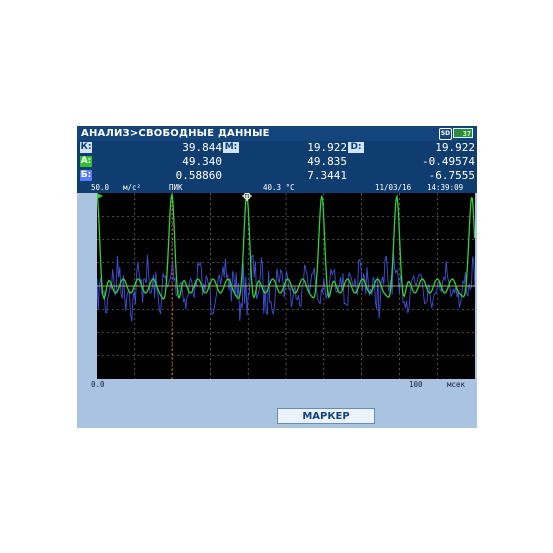 Image resolution: width=553 pixels, height=553 pixels. Describe the element at coordinates (202, 147) in the screenshot. I see `readout-value-k: 39.844` at that location.